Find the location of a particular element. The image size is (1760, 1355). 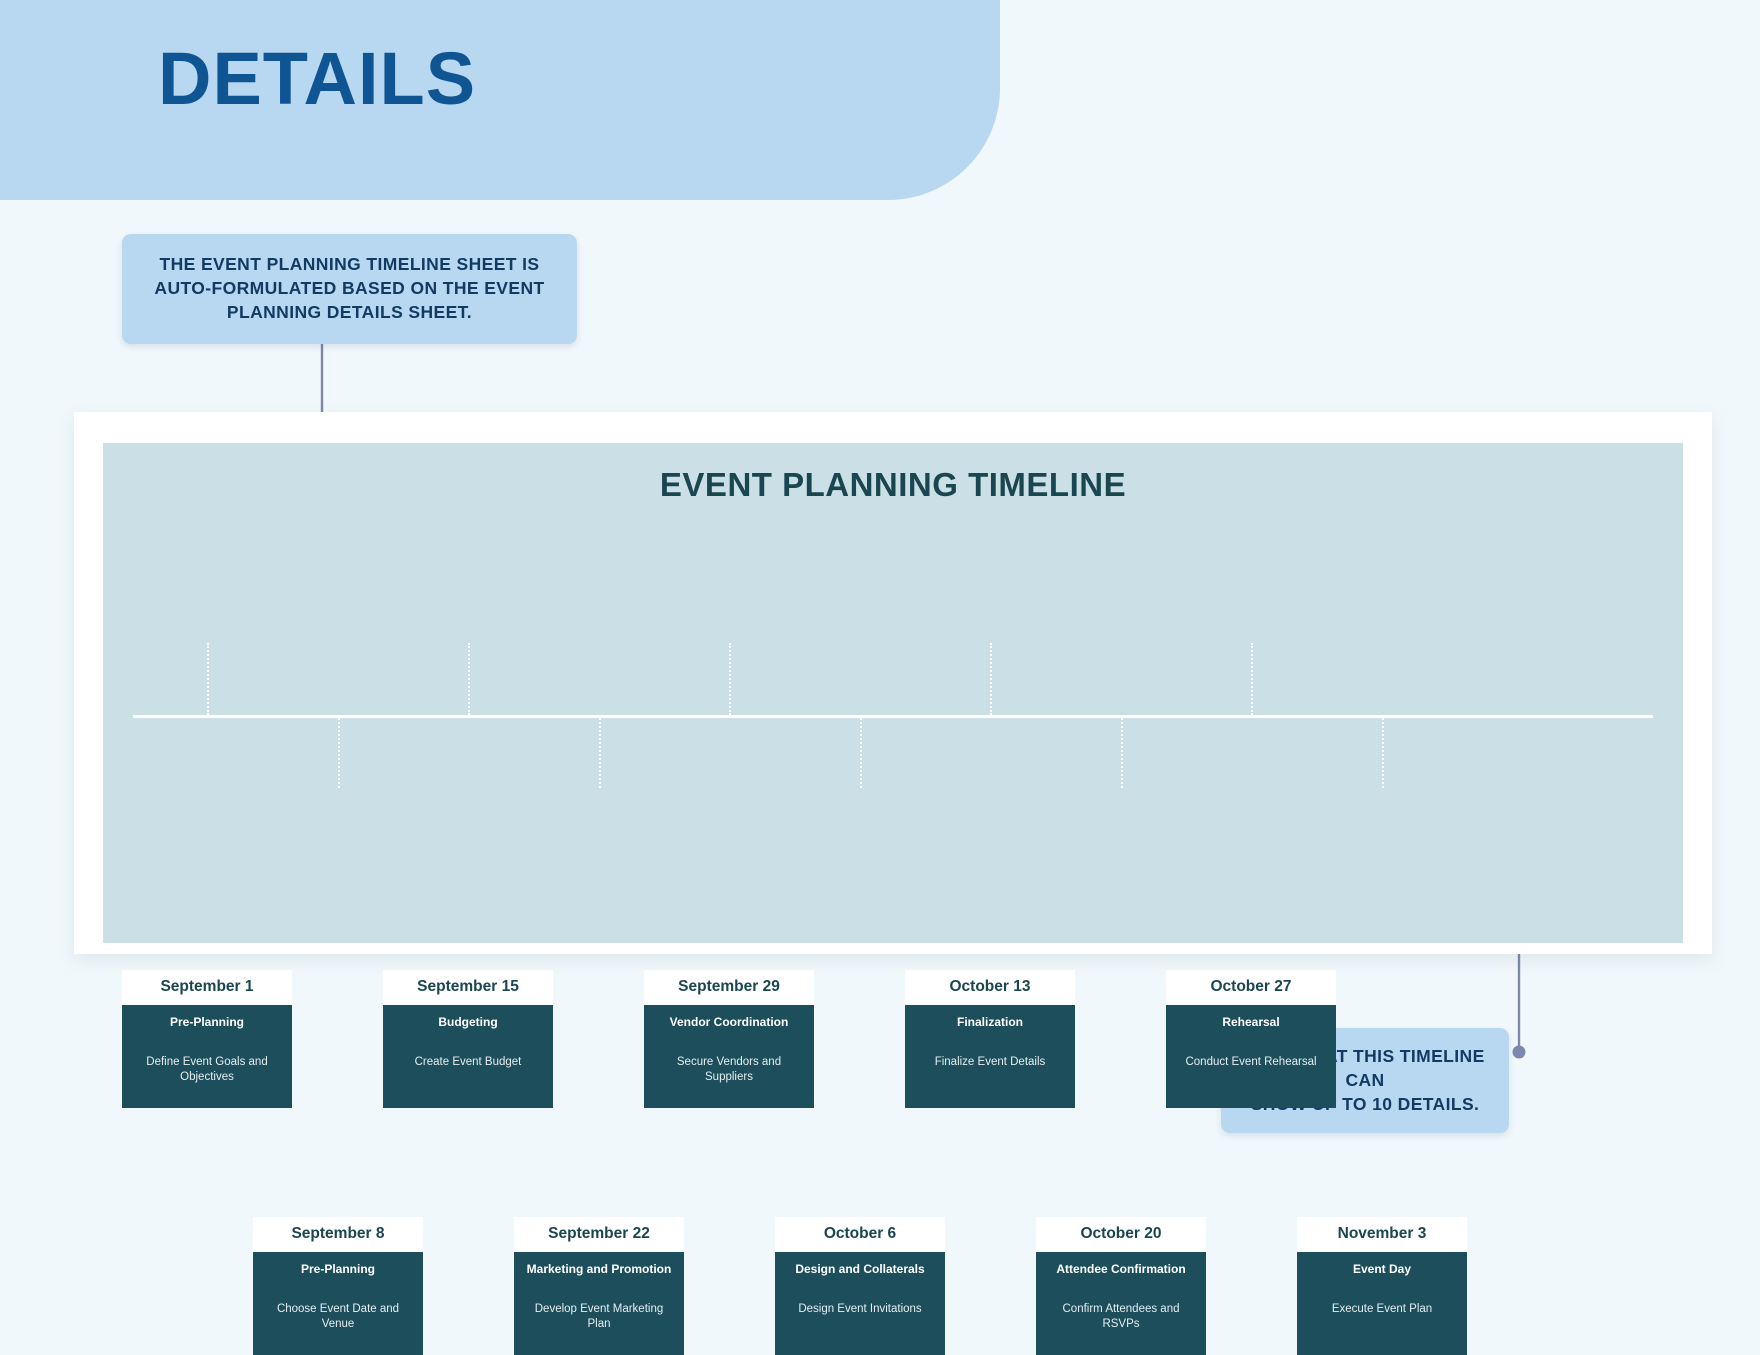

card-phase: Rehearsal is located at coordinates (1251, 1022).